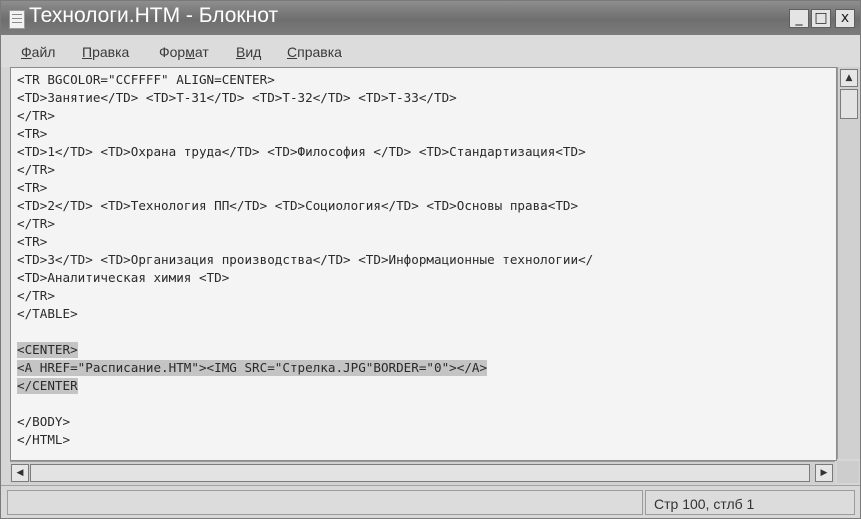 This screenshot has width=861, height=519. What do you see at coordinates (848, 263) in the screenshot?
I see `vertical-scrollbar: ▲` at bounding box center [848, 263].